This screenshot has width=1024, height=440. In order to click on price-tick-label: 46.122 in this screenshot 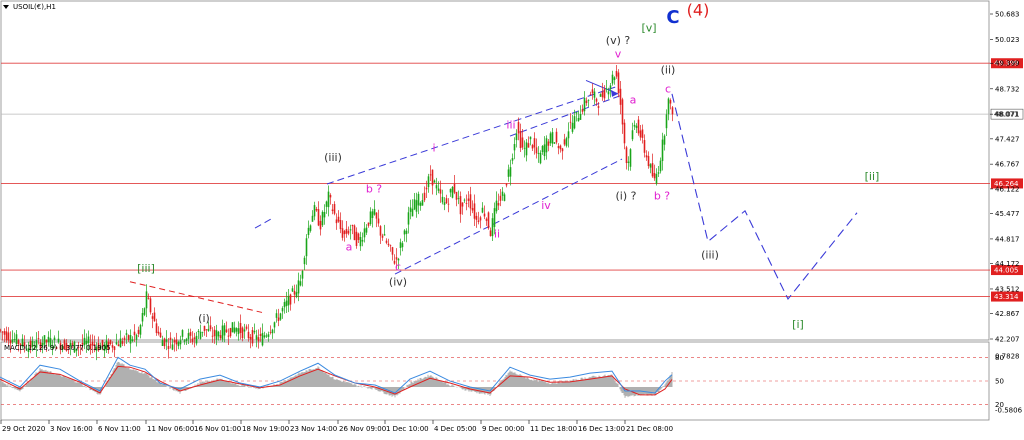, I will do `click(1007, 189)`.